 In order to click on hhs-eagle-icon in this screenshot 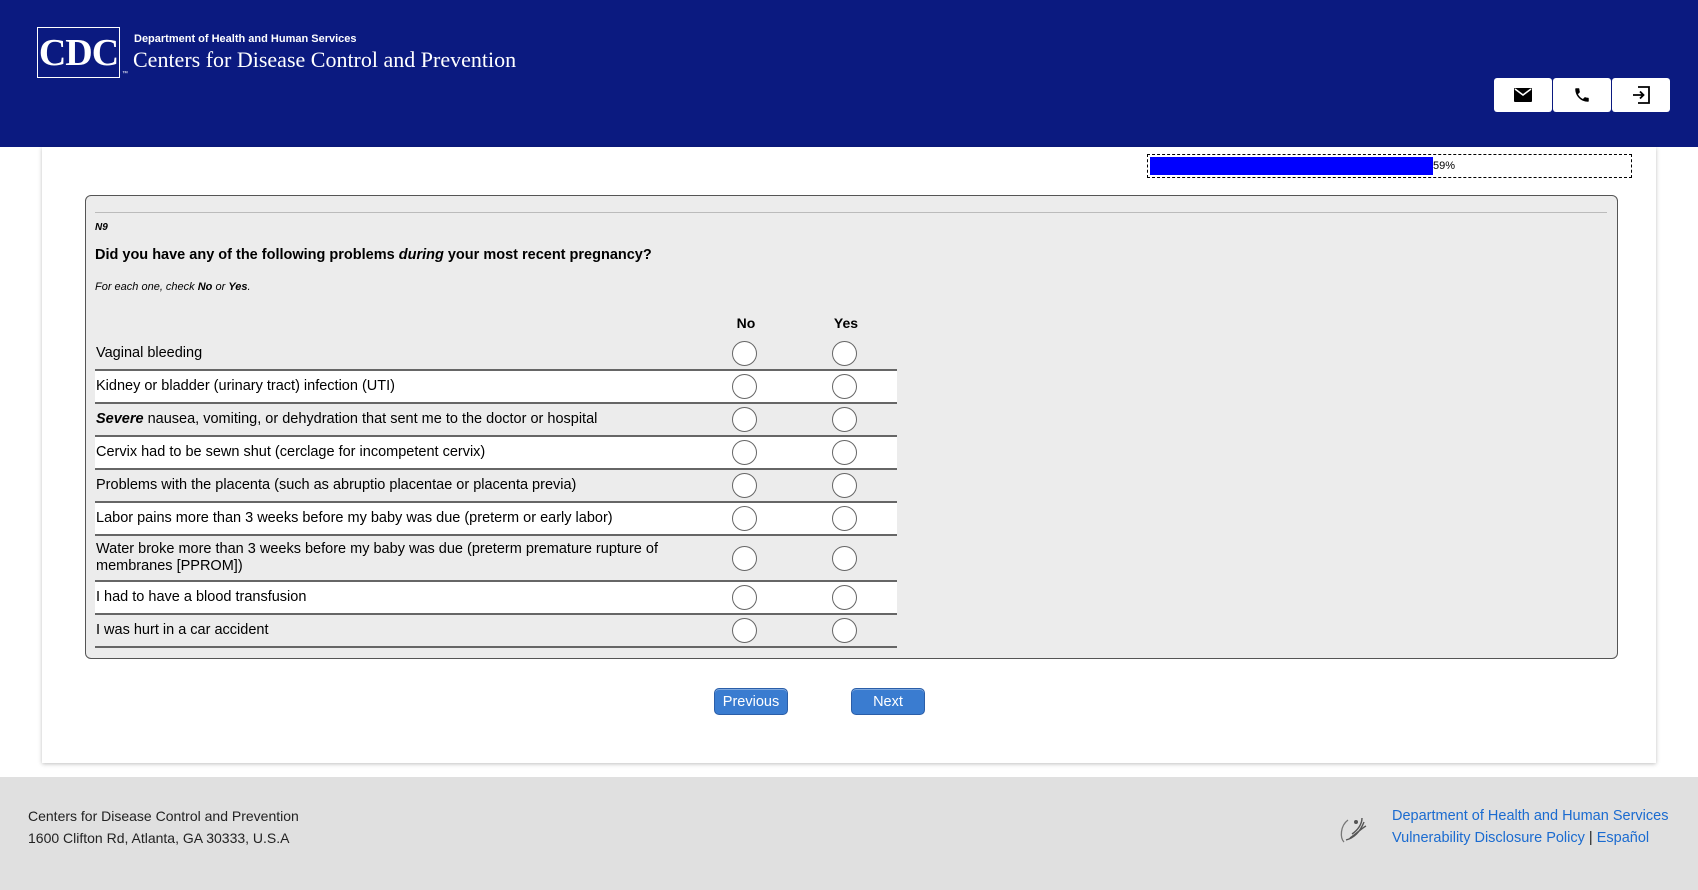, I will do `click(1353, 830)`.